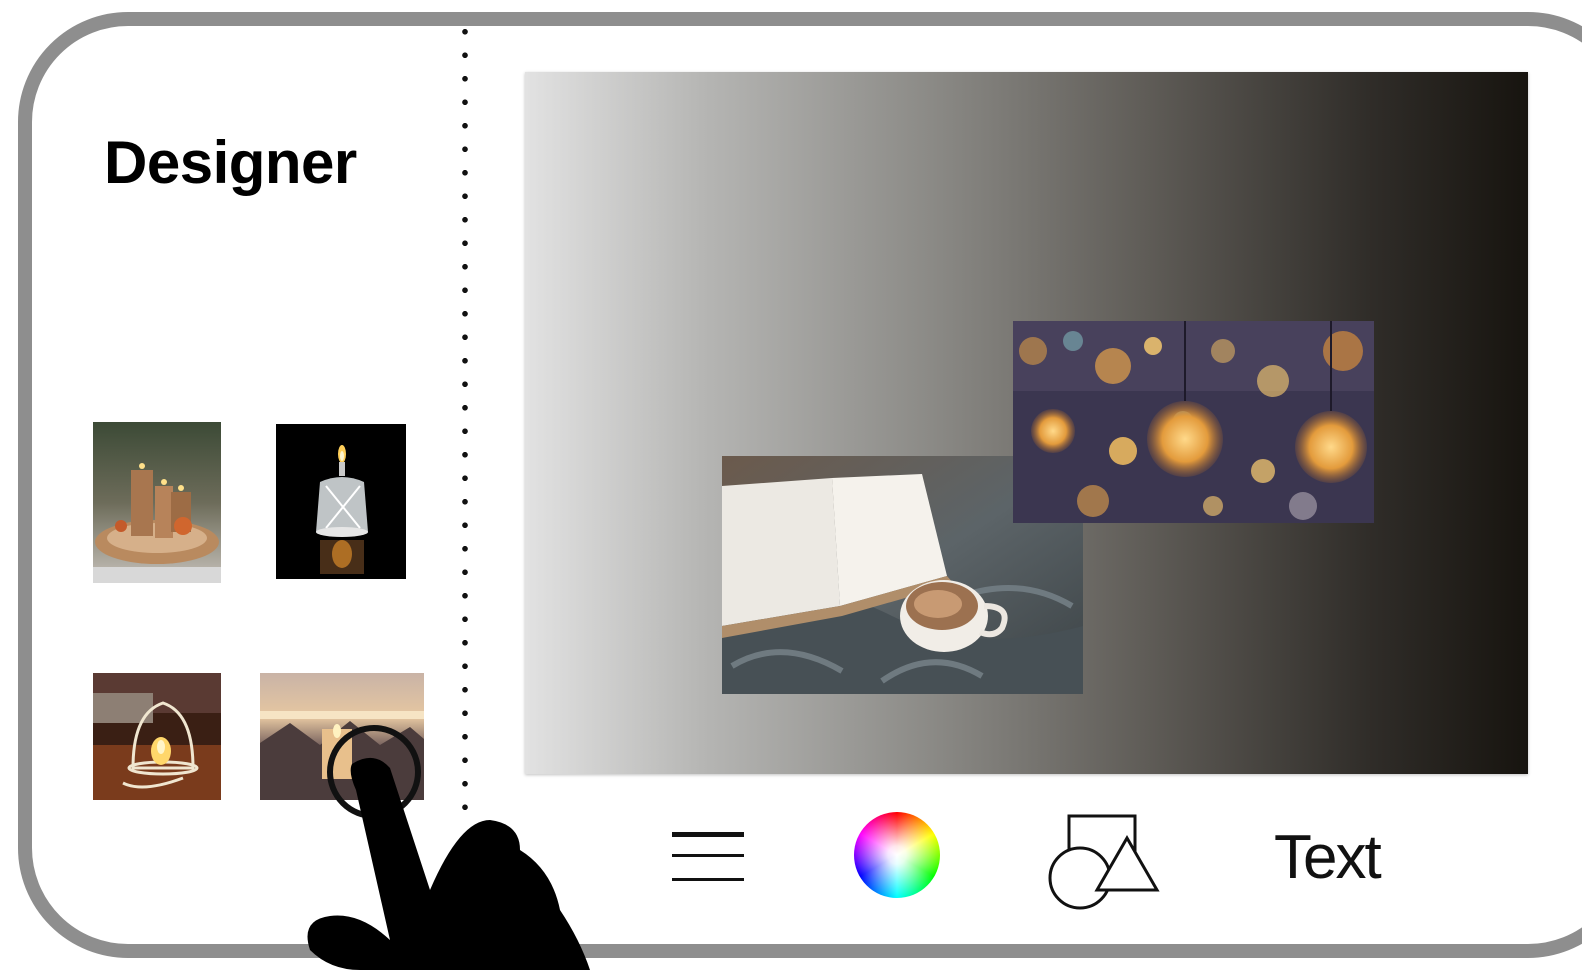  I want to click on thumbnail-candle-birdcage, so click(157, 736).